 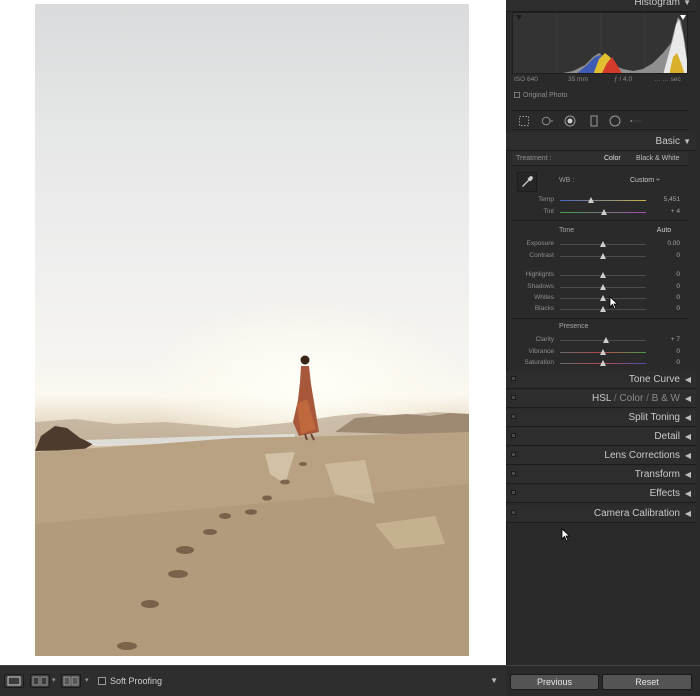 What do you see at coordinates (600, 340) in the screenshot?
I see `clarity-slider-row: Clarity + 7` at bounding box center [600, 340].